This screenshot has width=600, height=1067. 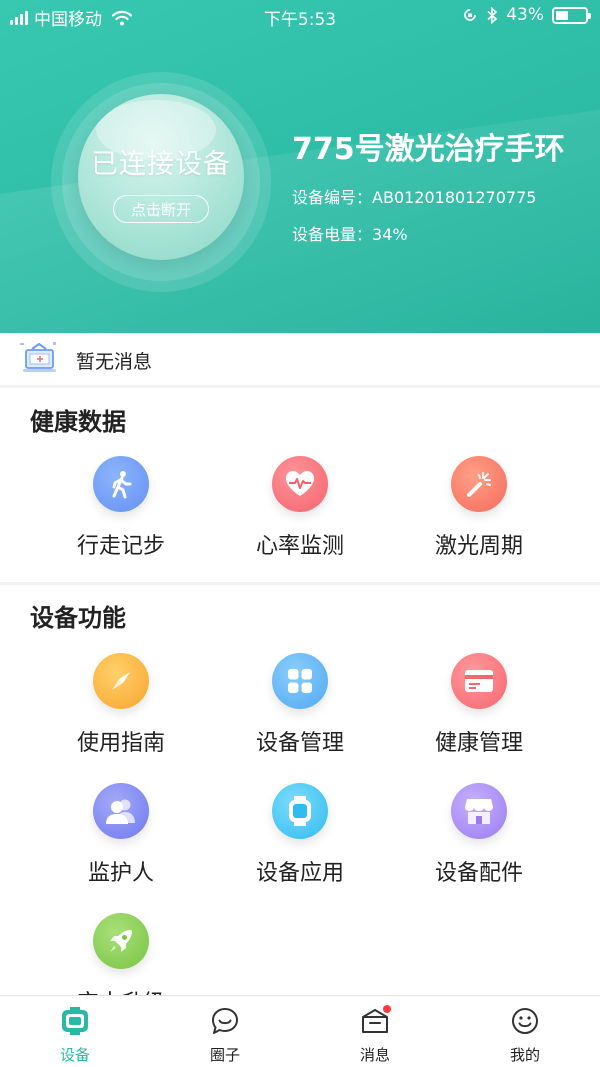 I want to click on tab-circle: 圈子, so click(x=225, y=1031).